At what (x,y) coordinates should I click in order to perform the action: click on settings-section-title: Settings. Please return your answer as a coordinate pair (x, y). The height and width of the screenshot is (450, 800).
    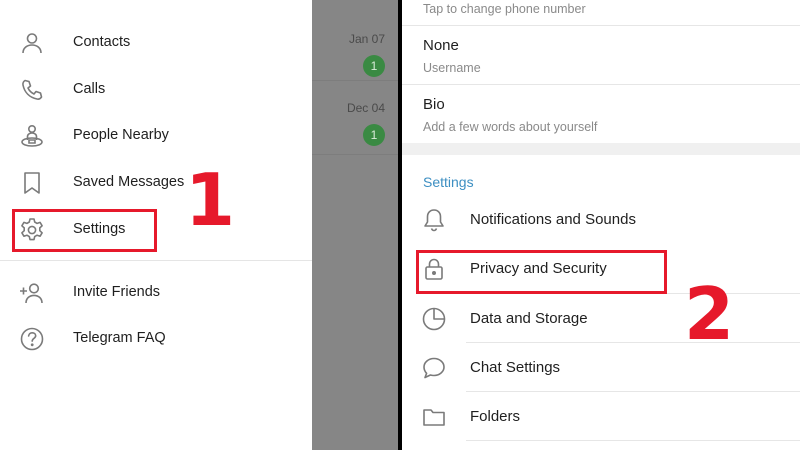
    Looking at the image, I should click on (448, 182).